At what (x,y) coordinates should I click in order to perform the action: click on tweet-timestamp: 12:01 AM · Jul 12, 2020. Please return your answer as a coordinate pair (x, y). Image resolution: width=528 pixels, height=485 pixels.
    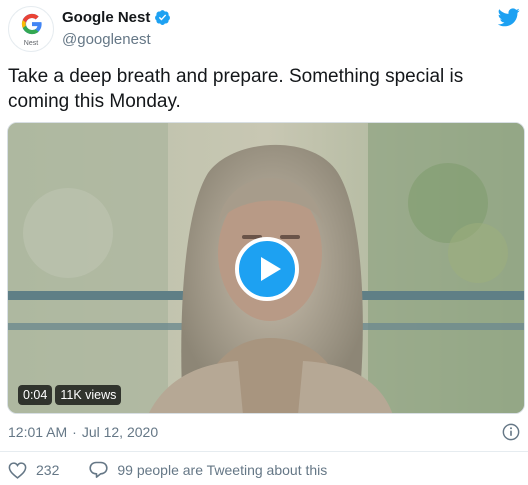
    Looking at the image, I should click on (83, 432).